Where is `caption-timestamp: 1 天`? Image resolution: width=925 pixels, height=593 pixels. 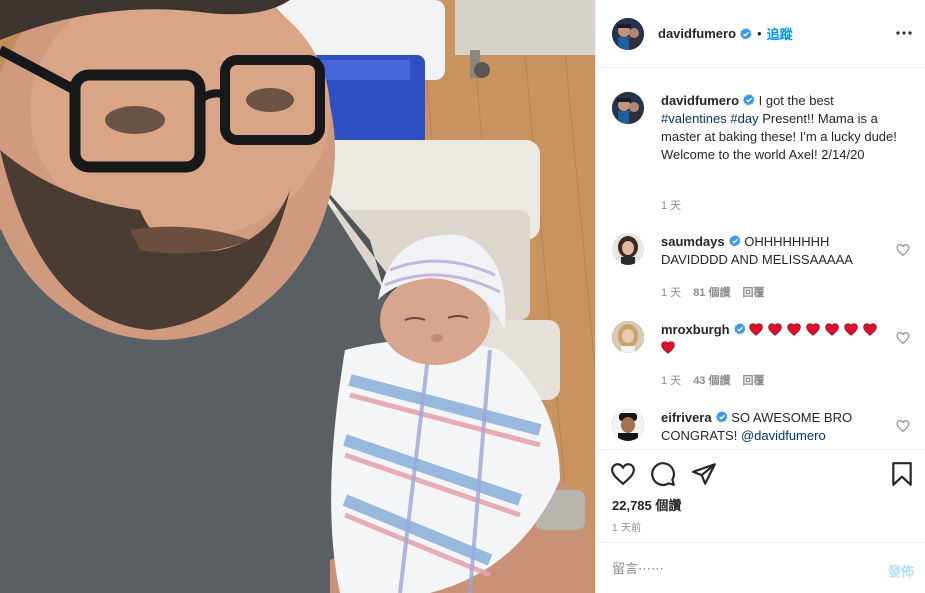
caption-timestamp: 1 天 is located at coordinates (671, 205).